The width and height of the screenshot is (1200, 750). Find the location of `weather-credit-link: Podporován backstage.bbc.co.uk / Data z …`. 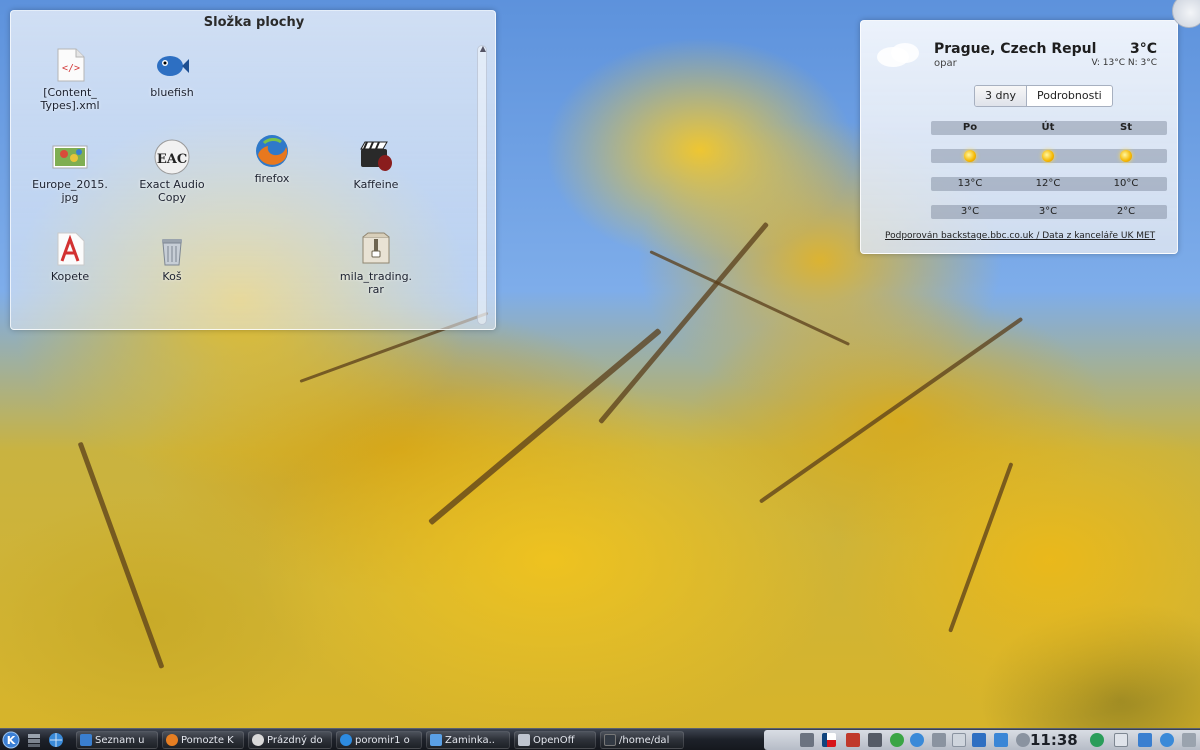

weather-credit-link: Podporován backstage.bbc.co.uk / Data z … is located at coordinates (1029, 236).